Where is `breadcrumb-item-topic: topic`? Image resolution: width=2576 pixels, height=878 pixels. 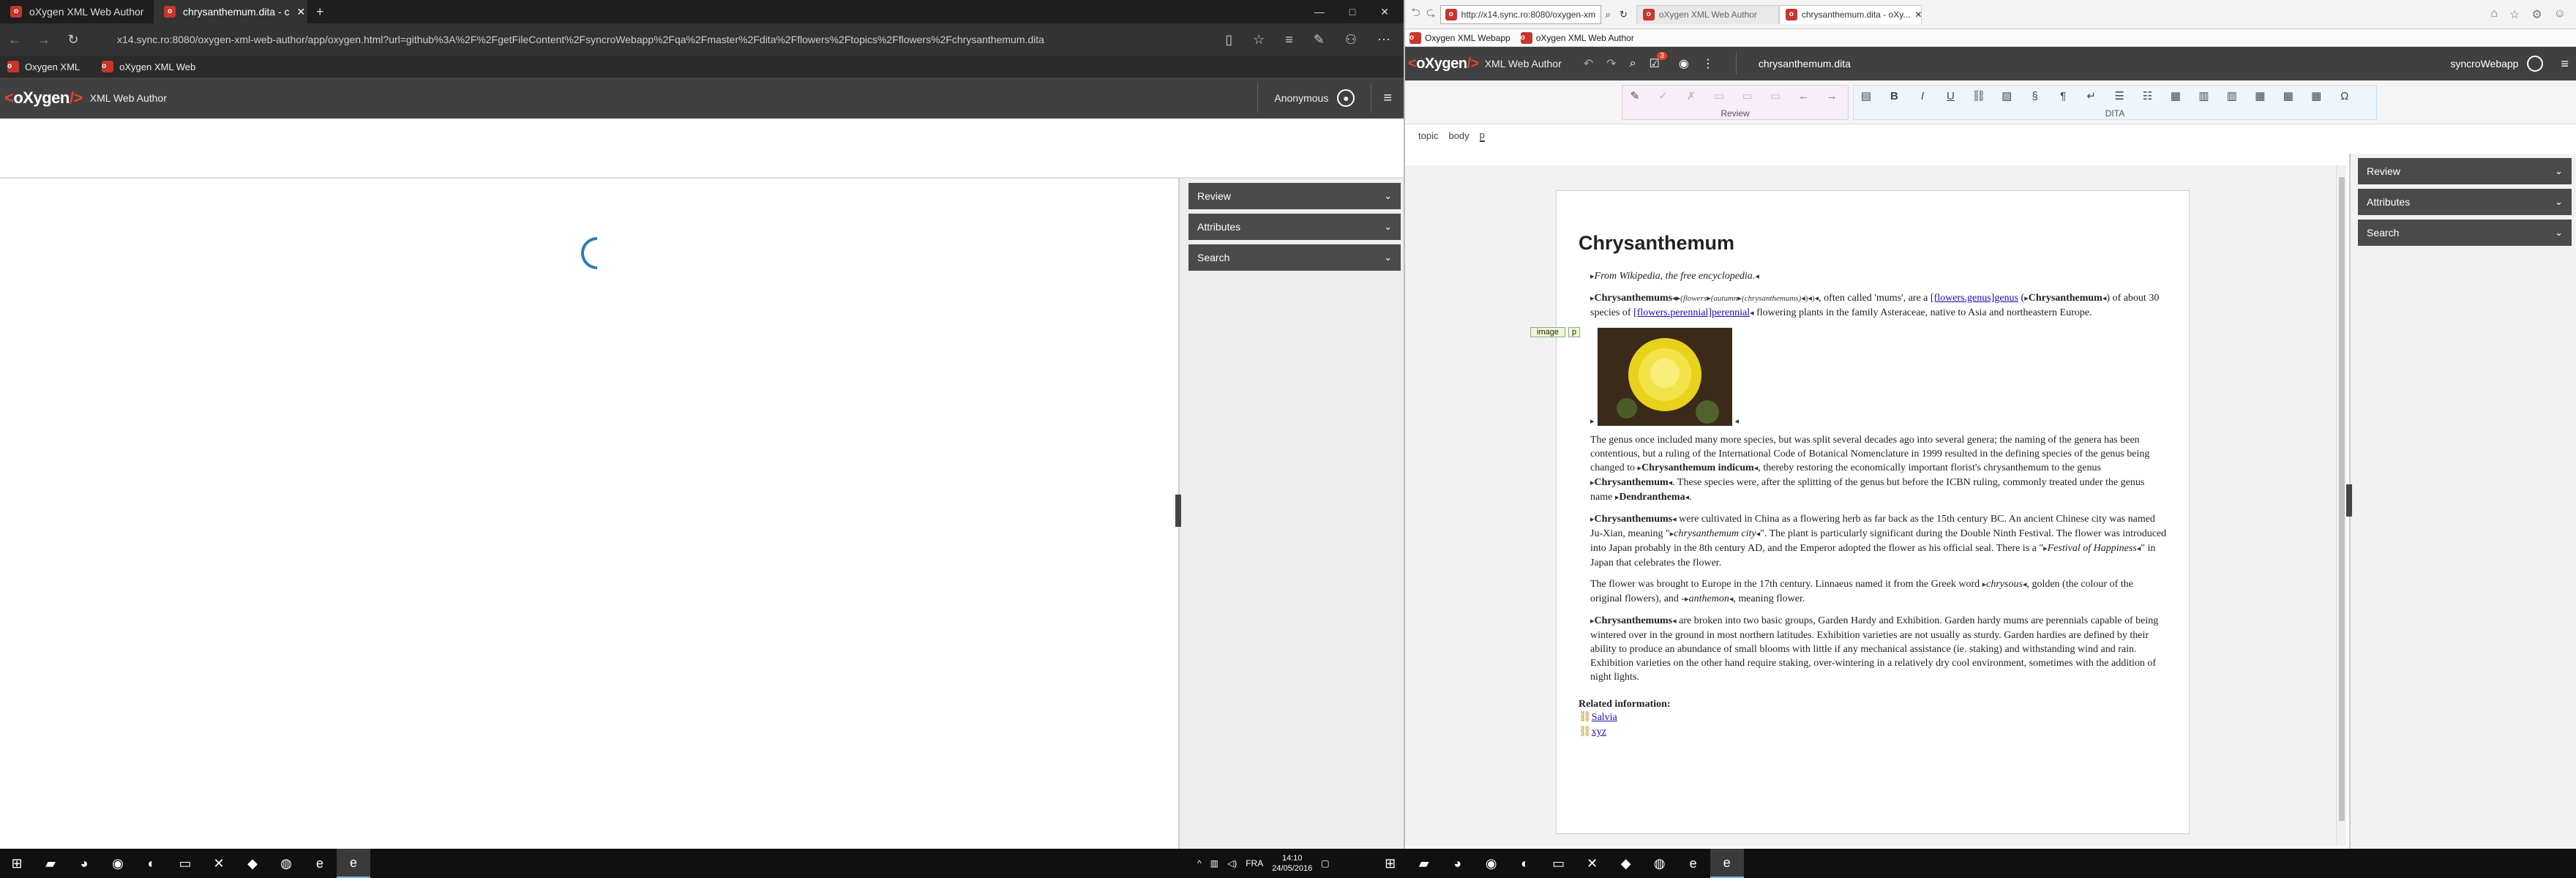 breadcrumb-item-topic: topic is located at coordinates (1428, 135).